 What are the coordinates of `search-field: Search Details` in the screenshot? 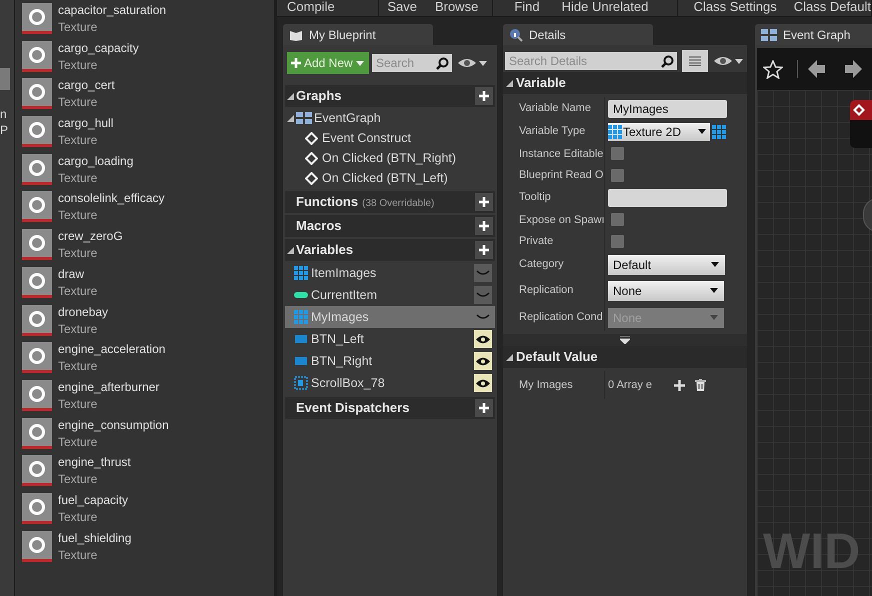 It's located at (591, 61).